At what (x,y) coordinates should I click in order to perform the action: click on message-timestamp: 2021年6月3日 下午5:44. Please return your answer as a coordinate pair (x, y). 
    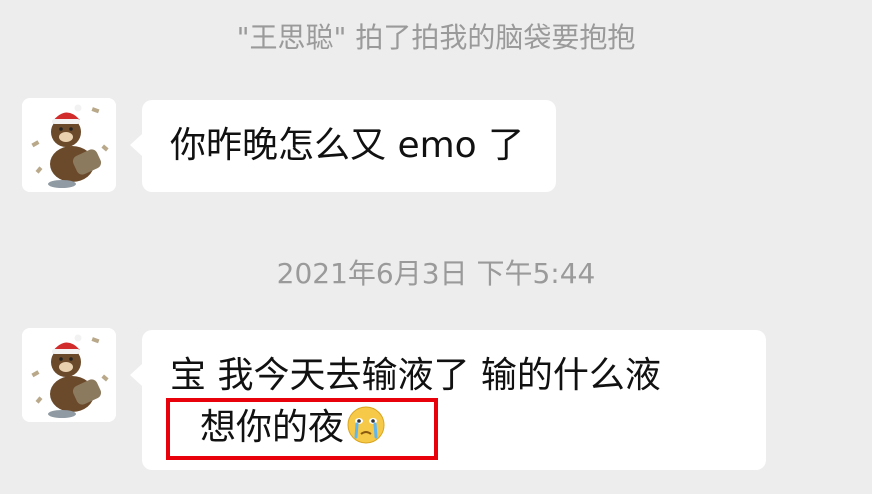
    Looking at the image, I should click on (436, 273).